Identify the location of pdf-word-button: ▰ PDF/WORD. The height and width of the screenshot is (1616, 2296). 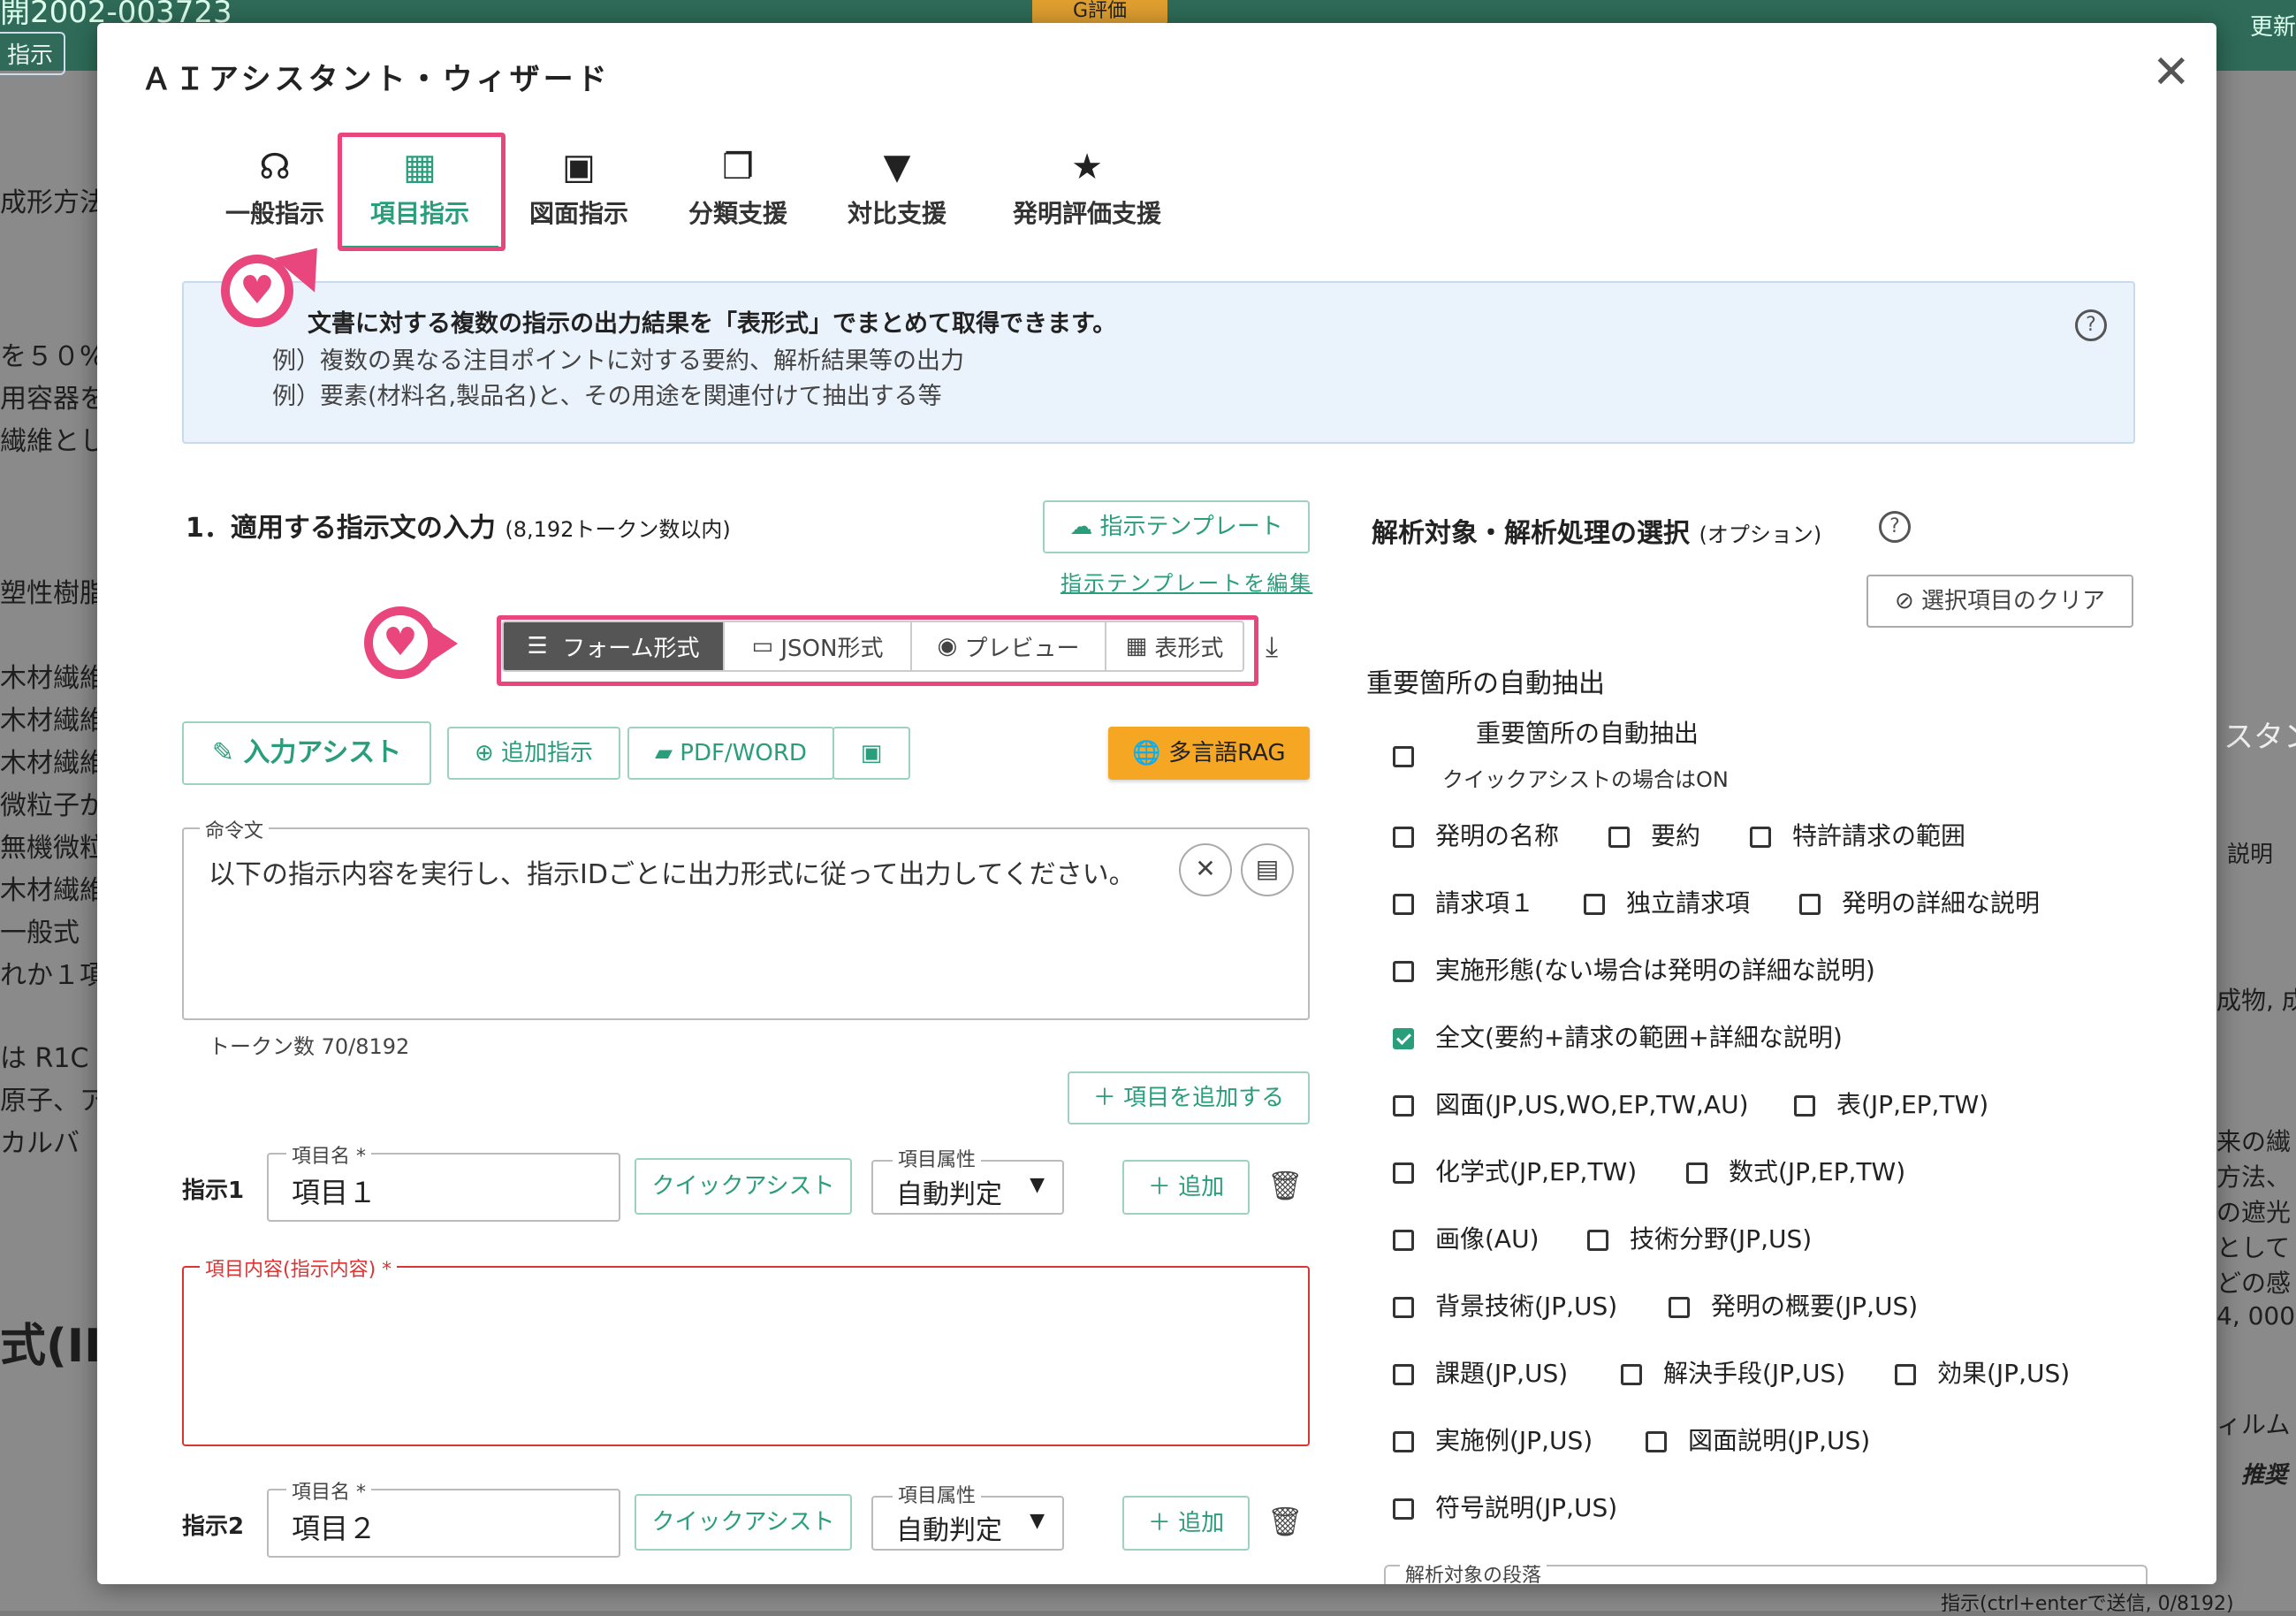
(730, 753).